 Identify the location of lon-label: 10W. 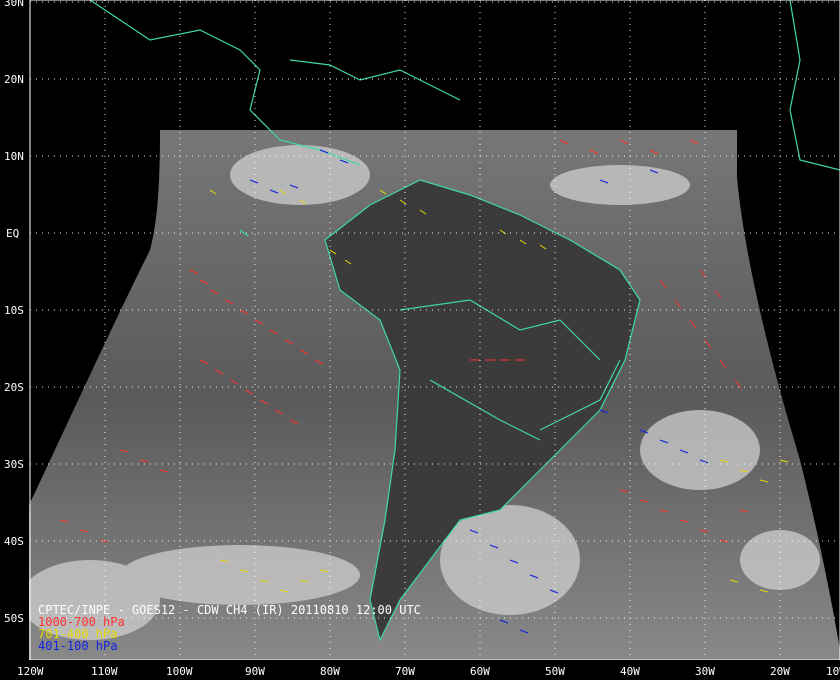
(833, 671).